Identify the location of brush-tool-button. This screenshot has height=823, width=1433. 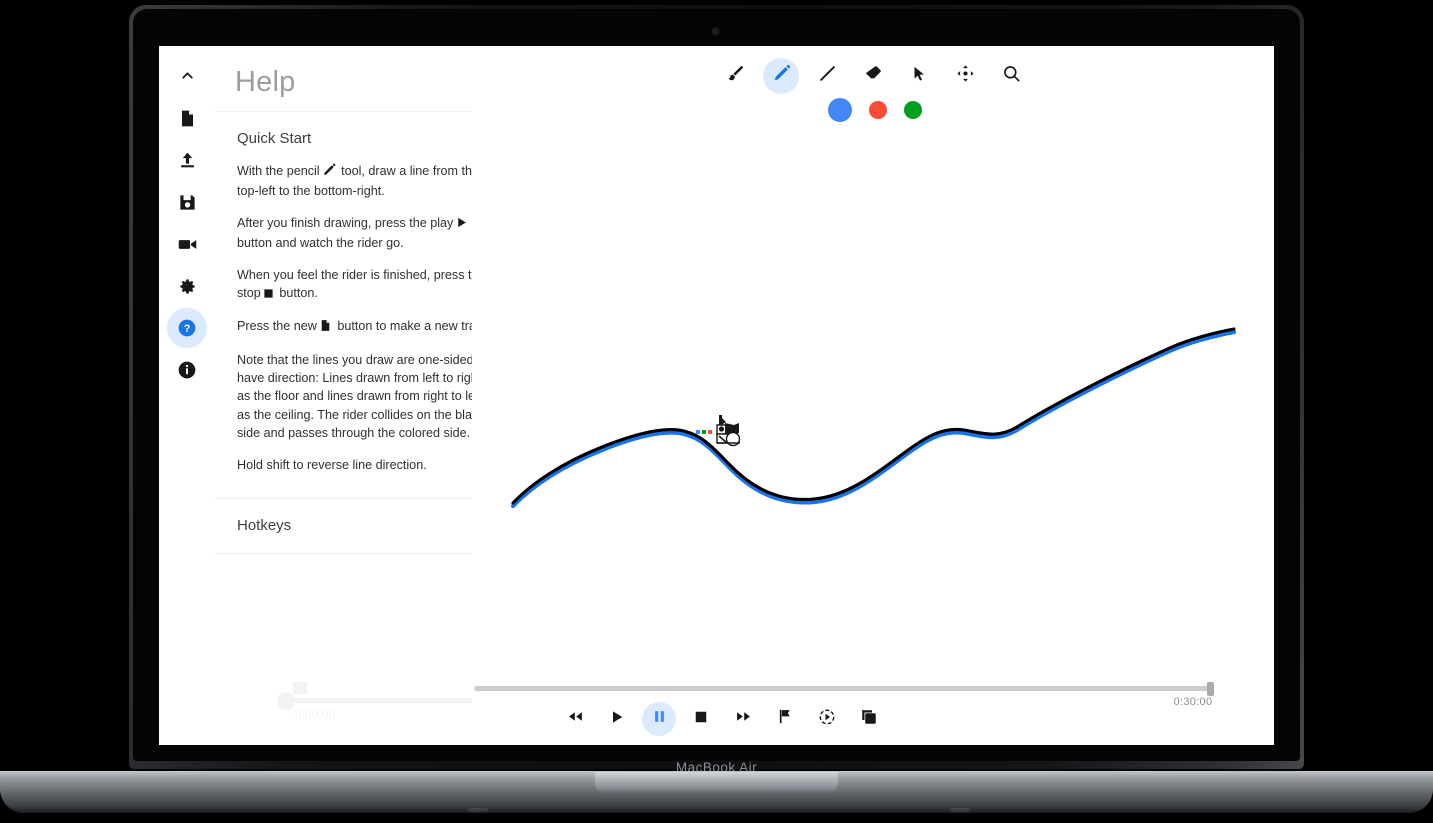
(735, 76).